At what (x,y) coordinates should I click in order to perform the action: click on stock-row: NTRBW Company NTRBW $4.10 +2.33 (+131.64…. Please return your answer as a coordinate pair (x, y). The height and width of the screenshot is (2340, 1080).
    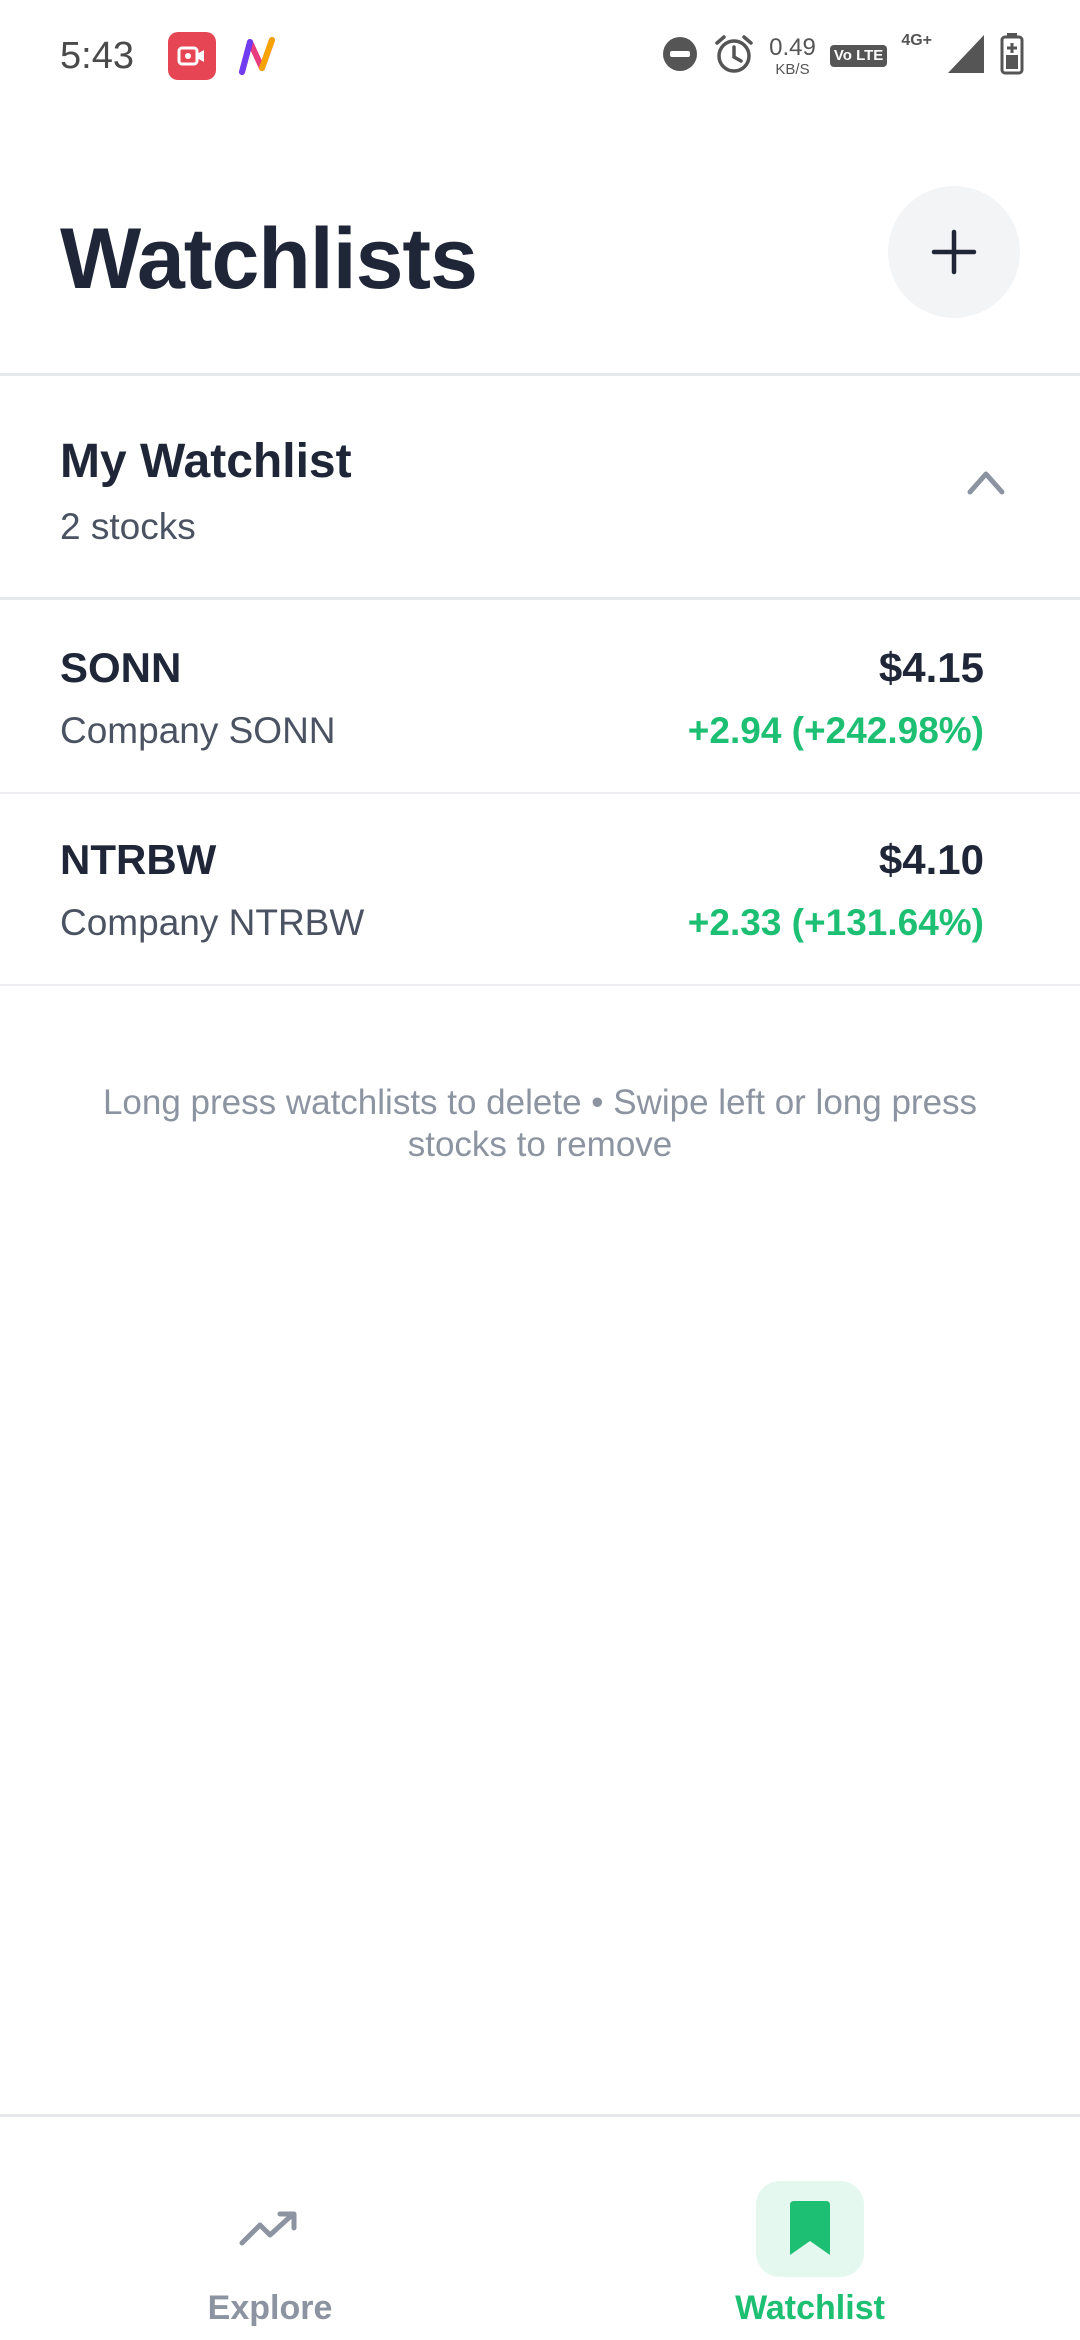
    Looking at the image, I should click on (540, 890).